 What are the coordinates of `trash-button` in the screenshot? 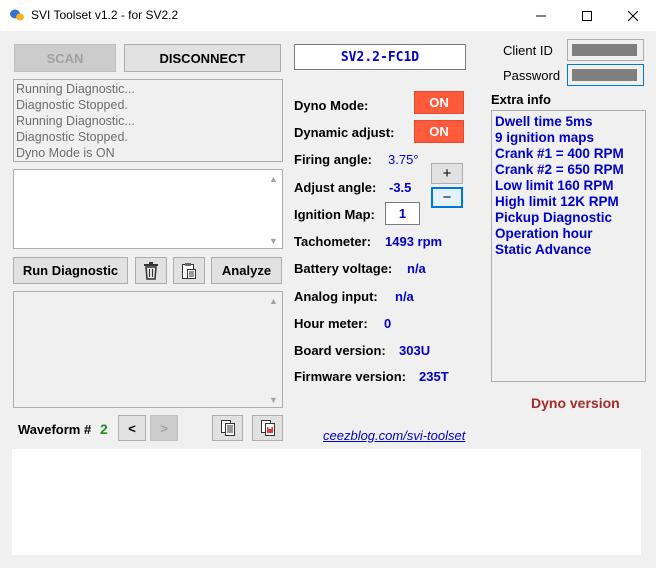 It's located at (151, 270).